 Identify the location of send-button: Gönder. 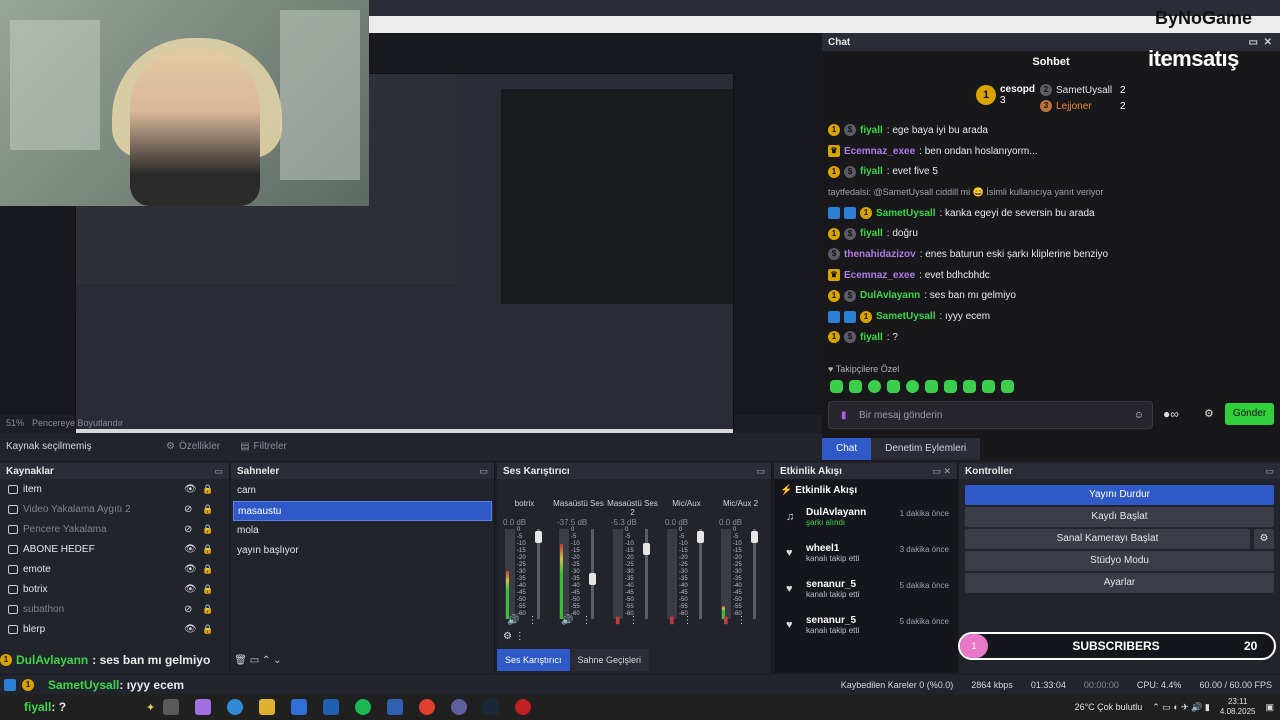
(1249, 414).